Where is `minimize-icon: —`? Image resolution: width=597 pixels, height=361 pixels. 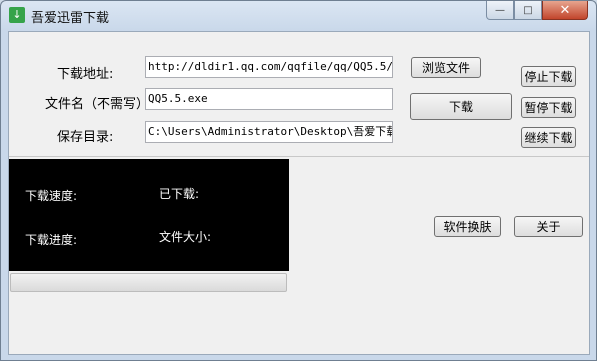 minimize-icon: — is located at coordinates (500, 10).